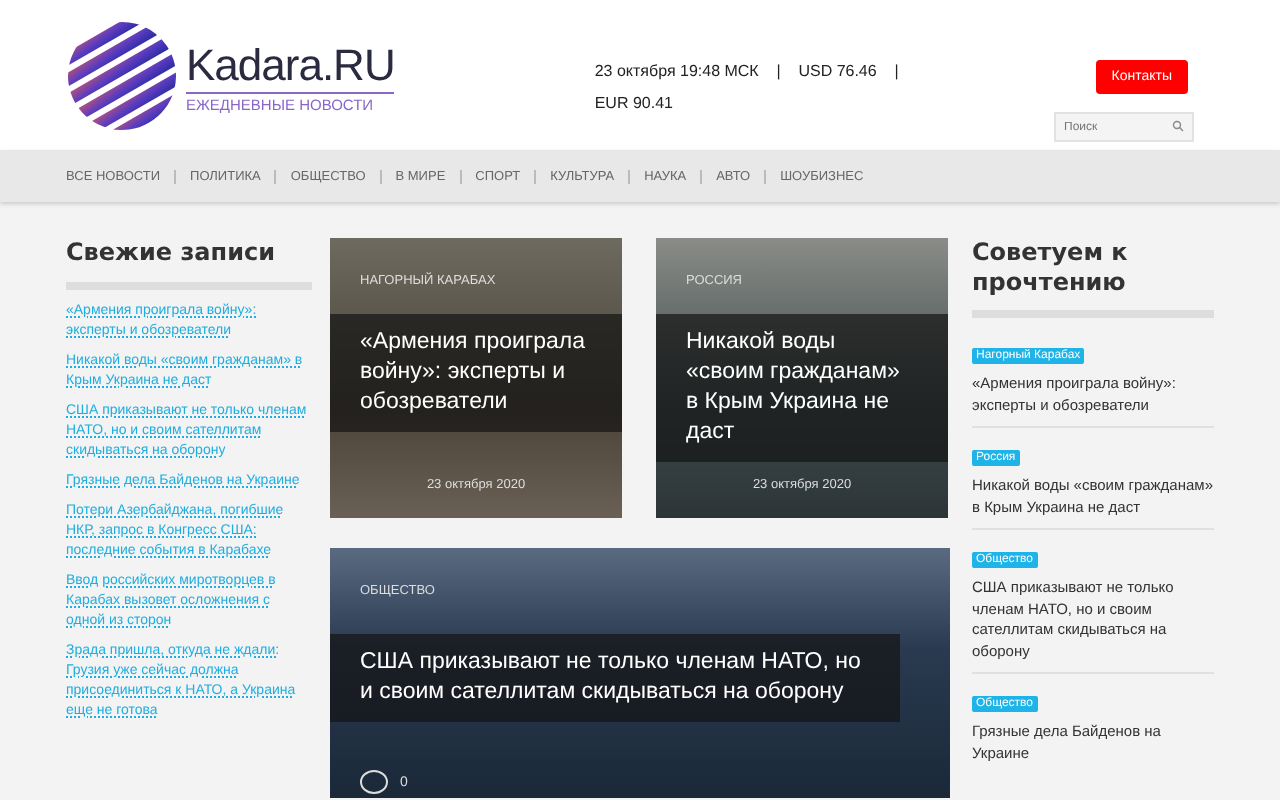 The height and width of the screenshot is (800, 1280). Describe the element at coordinates (1051, 268) in the screenshot. I see `section-title: Советуем к прочтению` at that location.